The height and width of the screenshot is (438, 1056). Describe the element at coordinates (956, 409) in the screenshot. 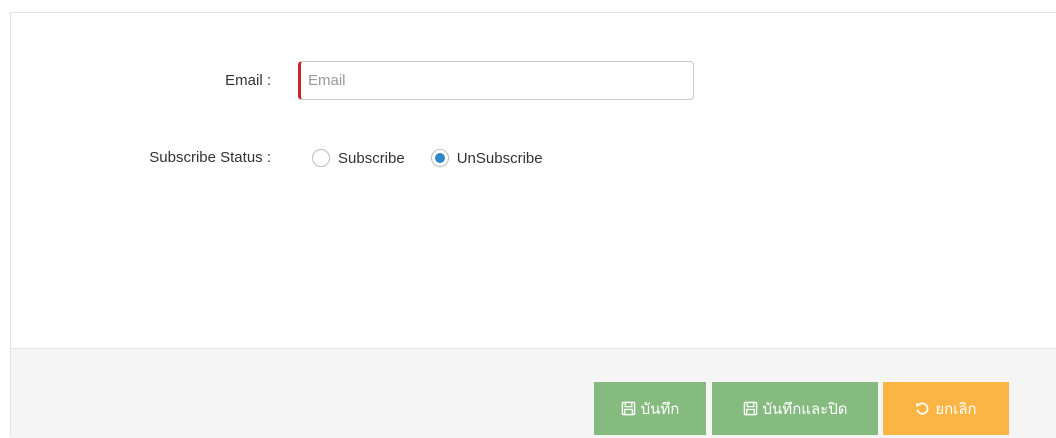

I see `cancel-button-label: ยกเลิก` at that location.